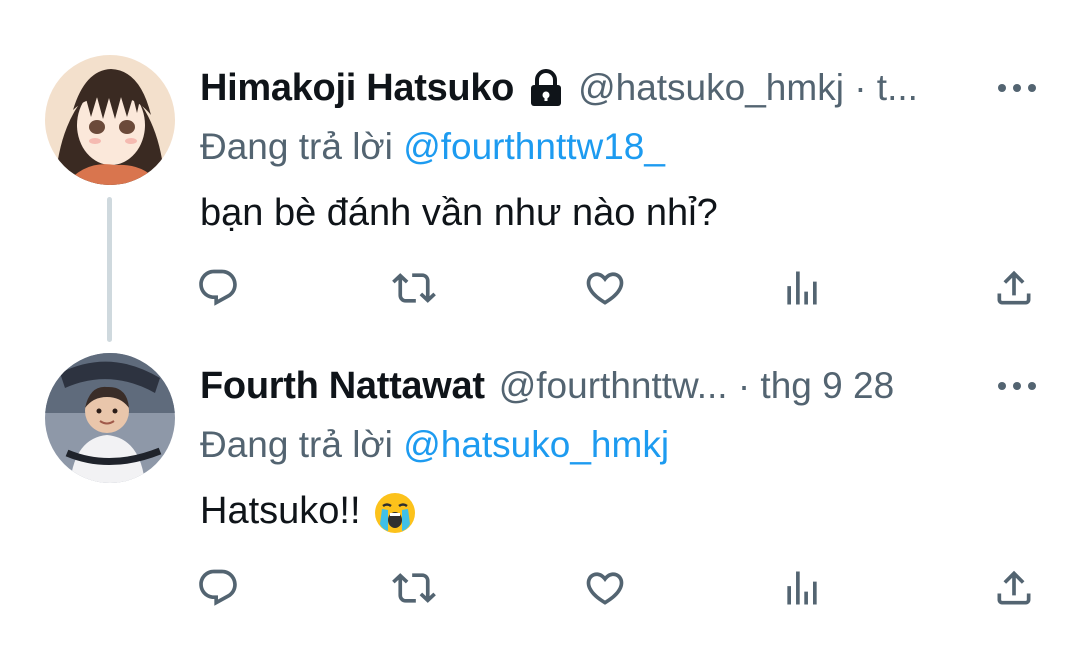 This screenshot has width=1080, height=651. I want to click on replying-to: Đang trả lời @hatsuko_hmkj, so click(434, 445).